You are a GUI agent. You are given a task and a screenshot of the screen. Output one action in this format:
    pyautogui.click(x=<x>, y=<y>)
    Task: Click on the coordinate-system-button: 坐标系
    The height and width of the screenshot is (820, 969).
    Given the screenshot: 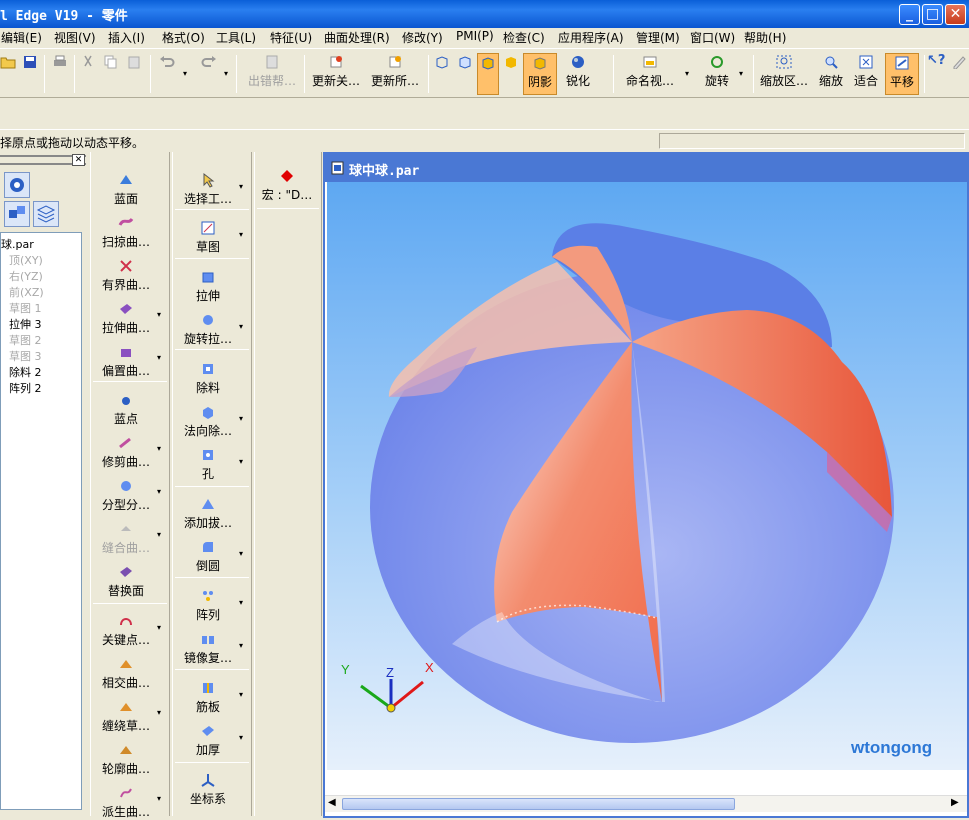 What is the action you would take?
    pyautogui.click(x=208, y=789)
    